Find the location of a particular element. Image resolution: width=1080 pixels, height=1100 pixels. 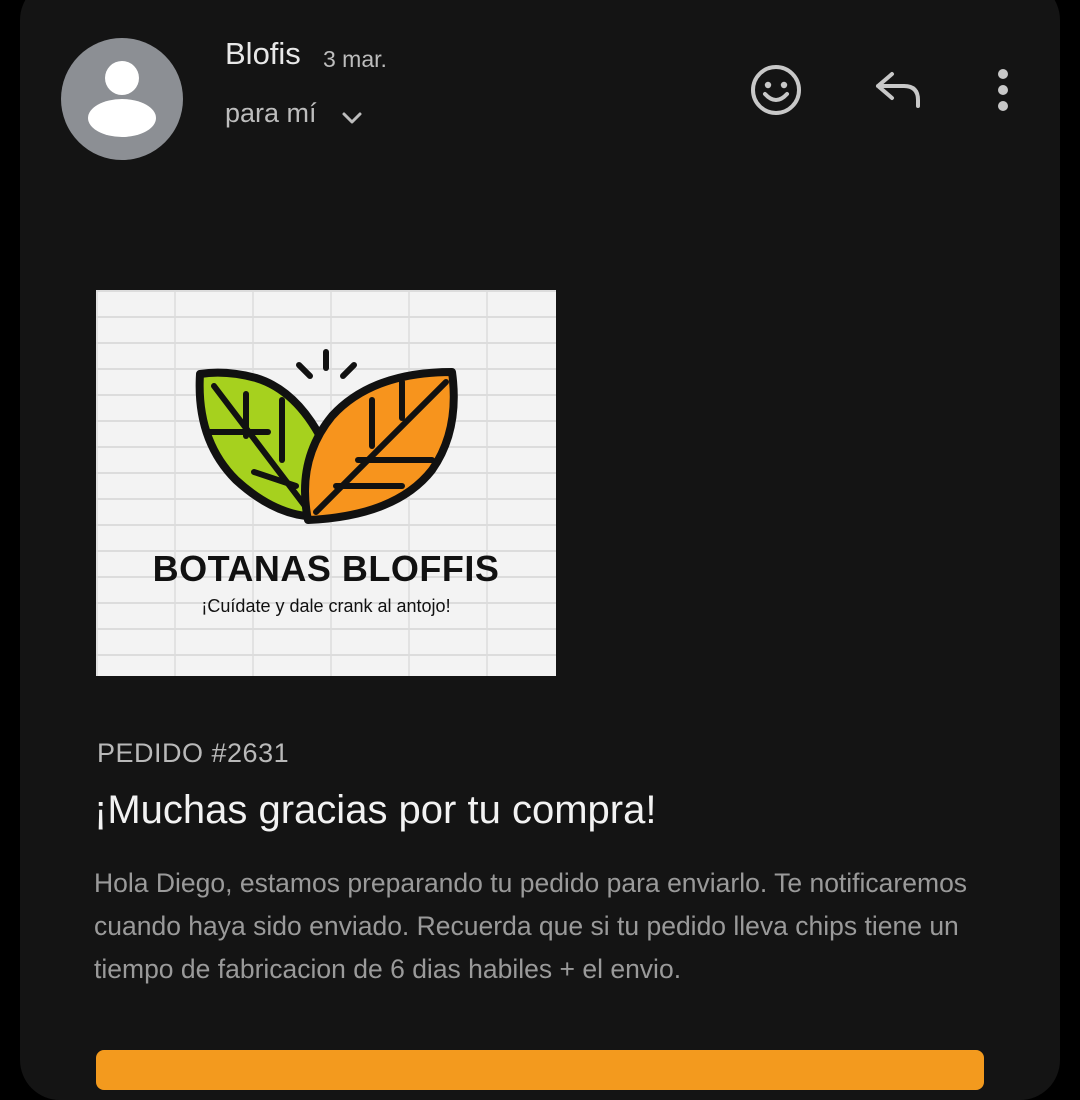

email-date: 3 mar. is located at coordinates (355, 59).